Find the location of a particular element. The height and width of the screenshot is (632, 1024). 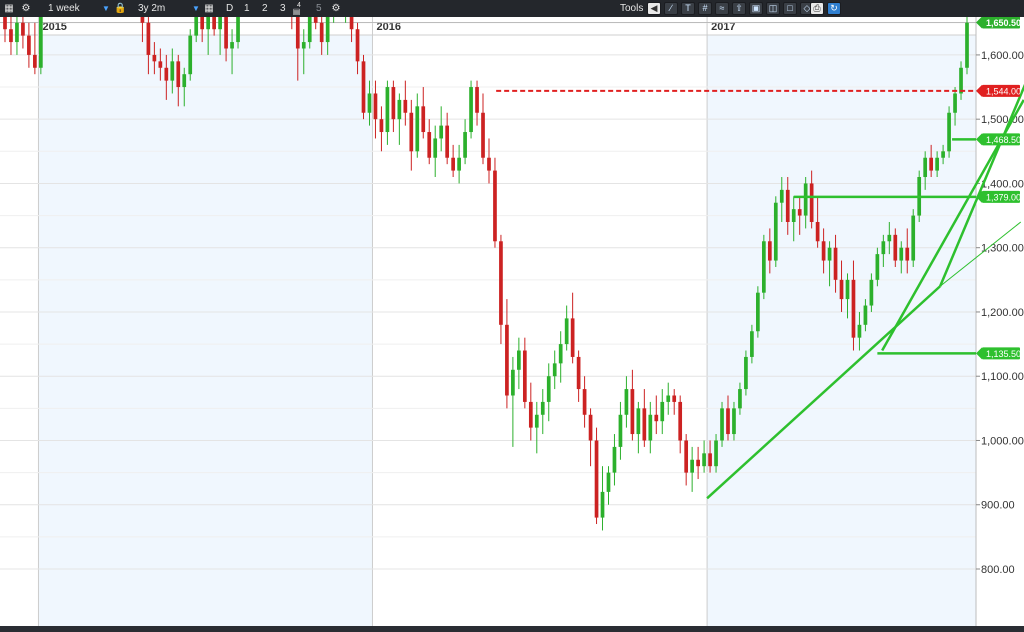

period-button-5: 5 is located at coordinates (319, 8).